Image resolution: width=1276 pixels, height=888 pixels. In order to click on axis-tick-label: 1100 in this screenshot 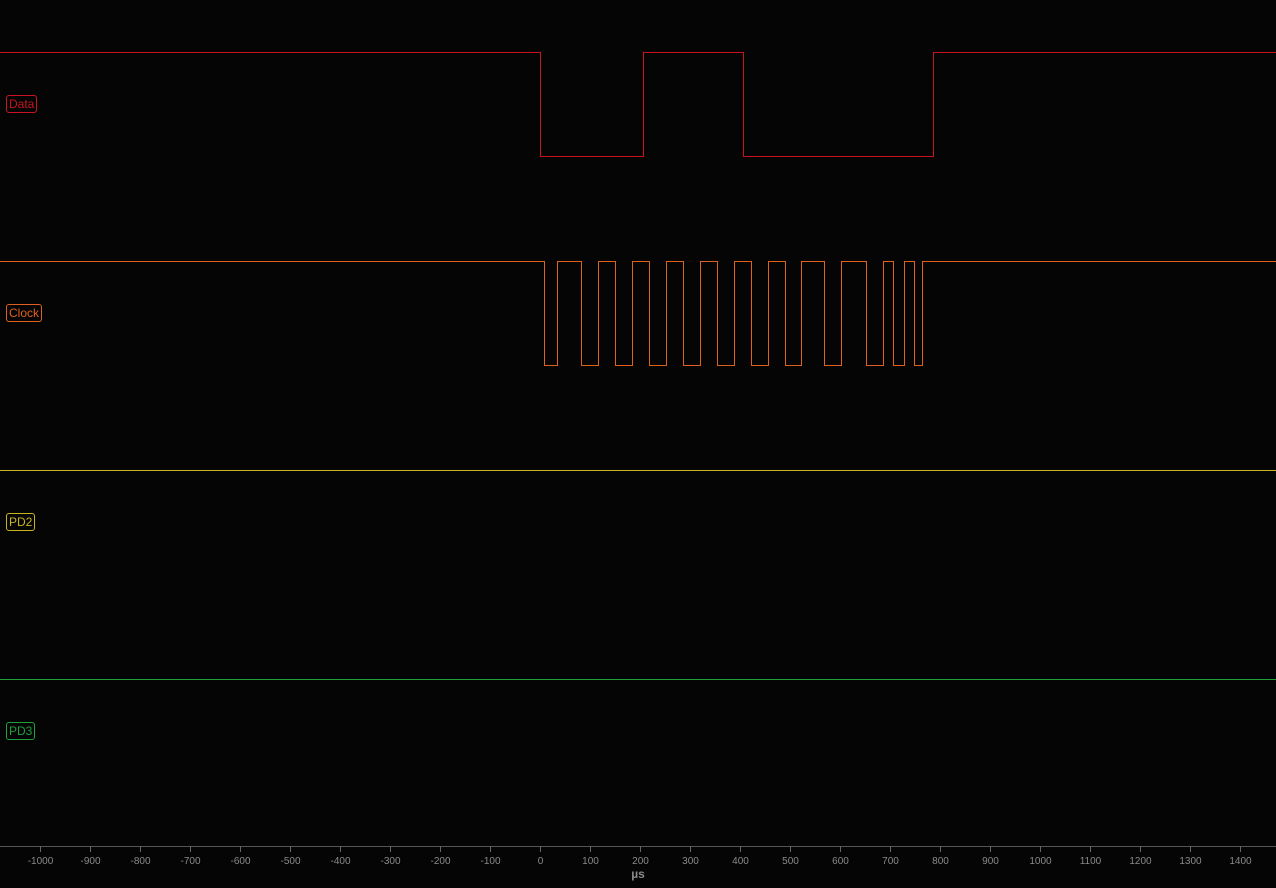, I will do `click(1091, 861)`.